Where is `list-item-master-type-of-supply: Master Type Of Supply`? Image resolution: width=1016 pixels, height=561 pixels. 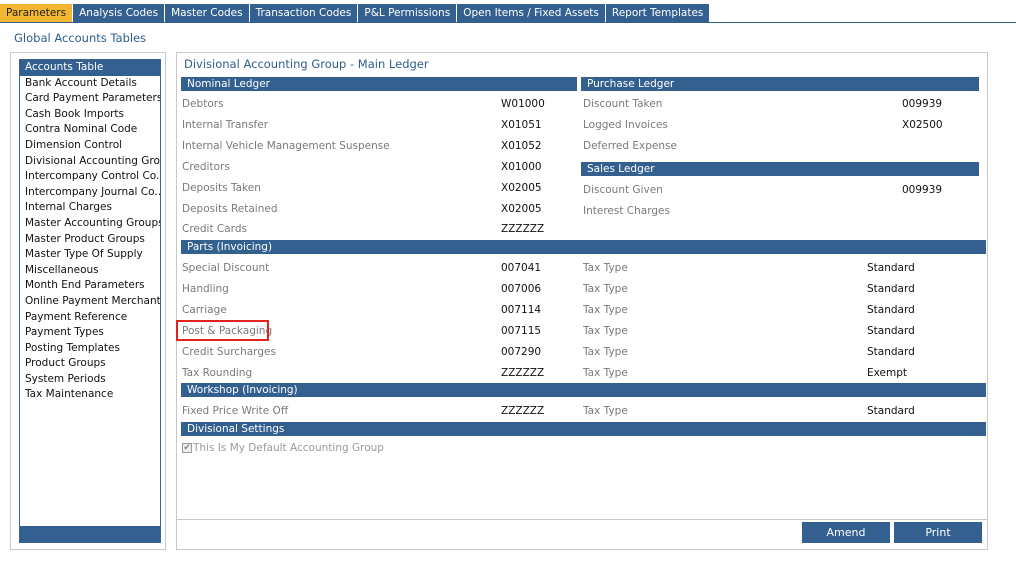 list-item-master-type-of-supply: Master Type Of Supply is located at coordinates (90, 255).